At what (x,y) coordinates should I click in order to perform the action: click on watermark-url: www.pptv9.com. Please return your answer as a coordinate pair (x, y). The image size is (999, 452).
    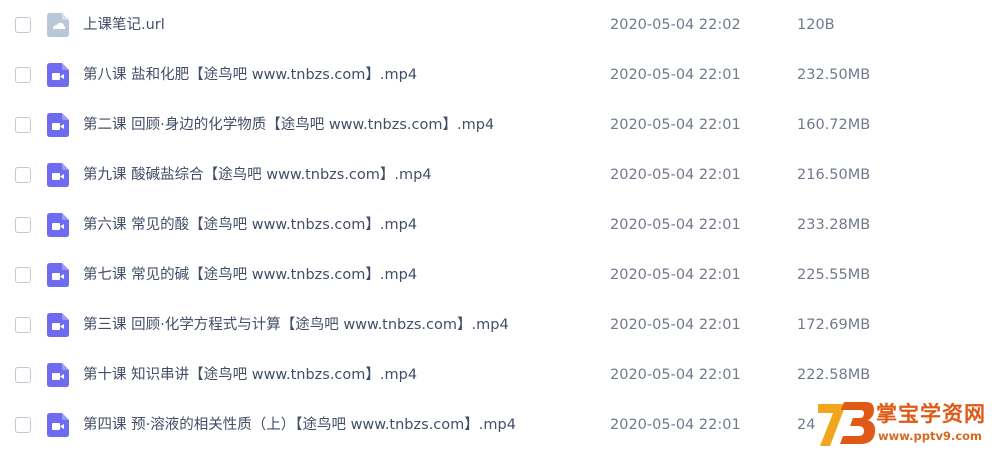
    Looking at the image, I should click on (930, 436).